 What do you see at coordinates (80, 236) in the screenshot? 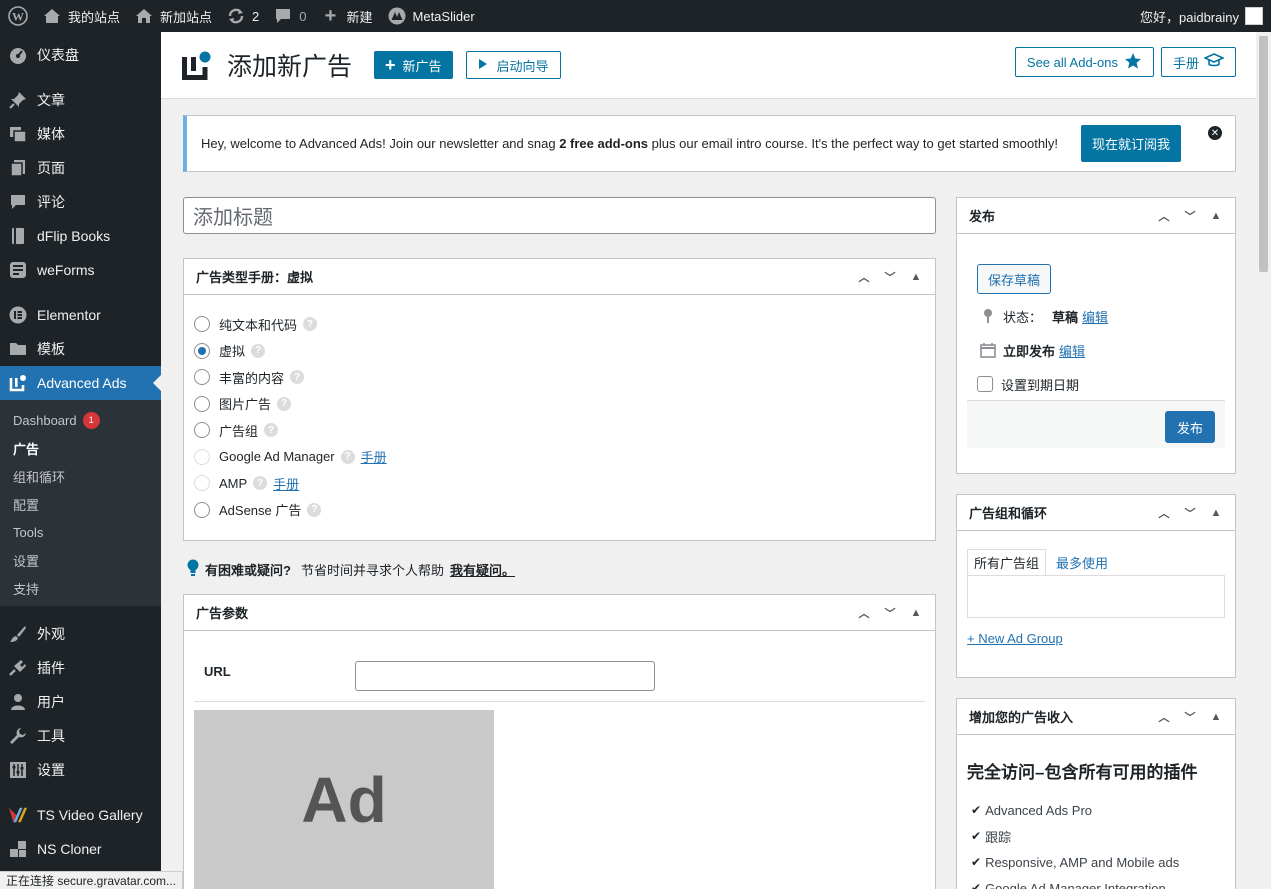
I see `sidebar-item-dflip: dFlip Books` at bounding box center [80, 236].